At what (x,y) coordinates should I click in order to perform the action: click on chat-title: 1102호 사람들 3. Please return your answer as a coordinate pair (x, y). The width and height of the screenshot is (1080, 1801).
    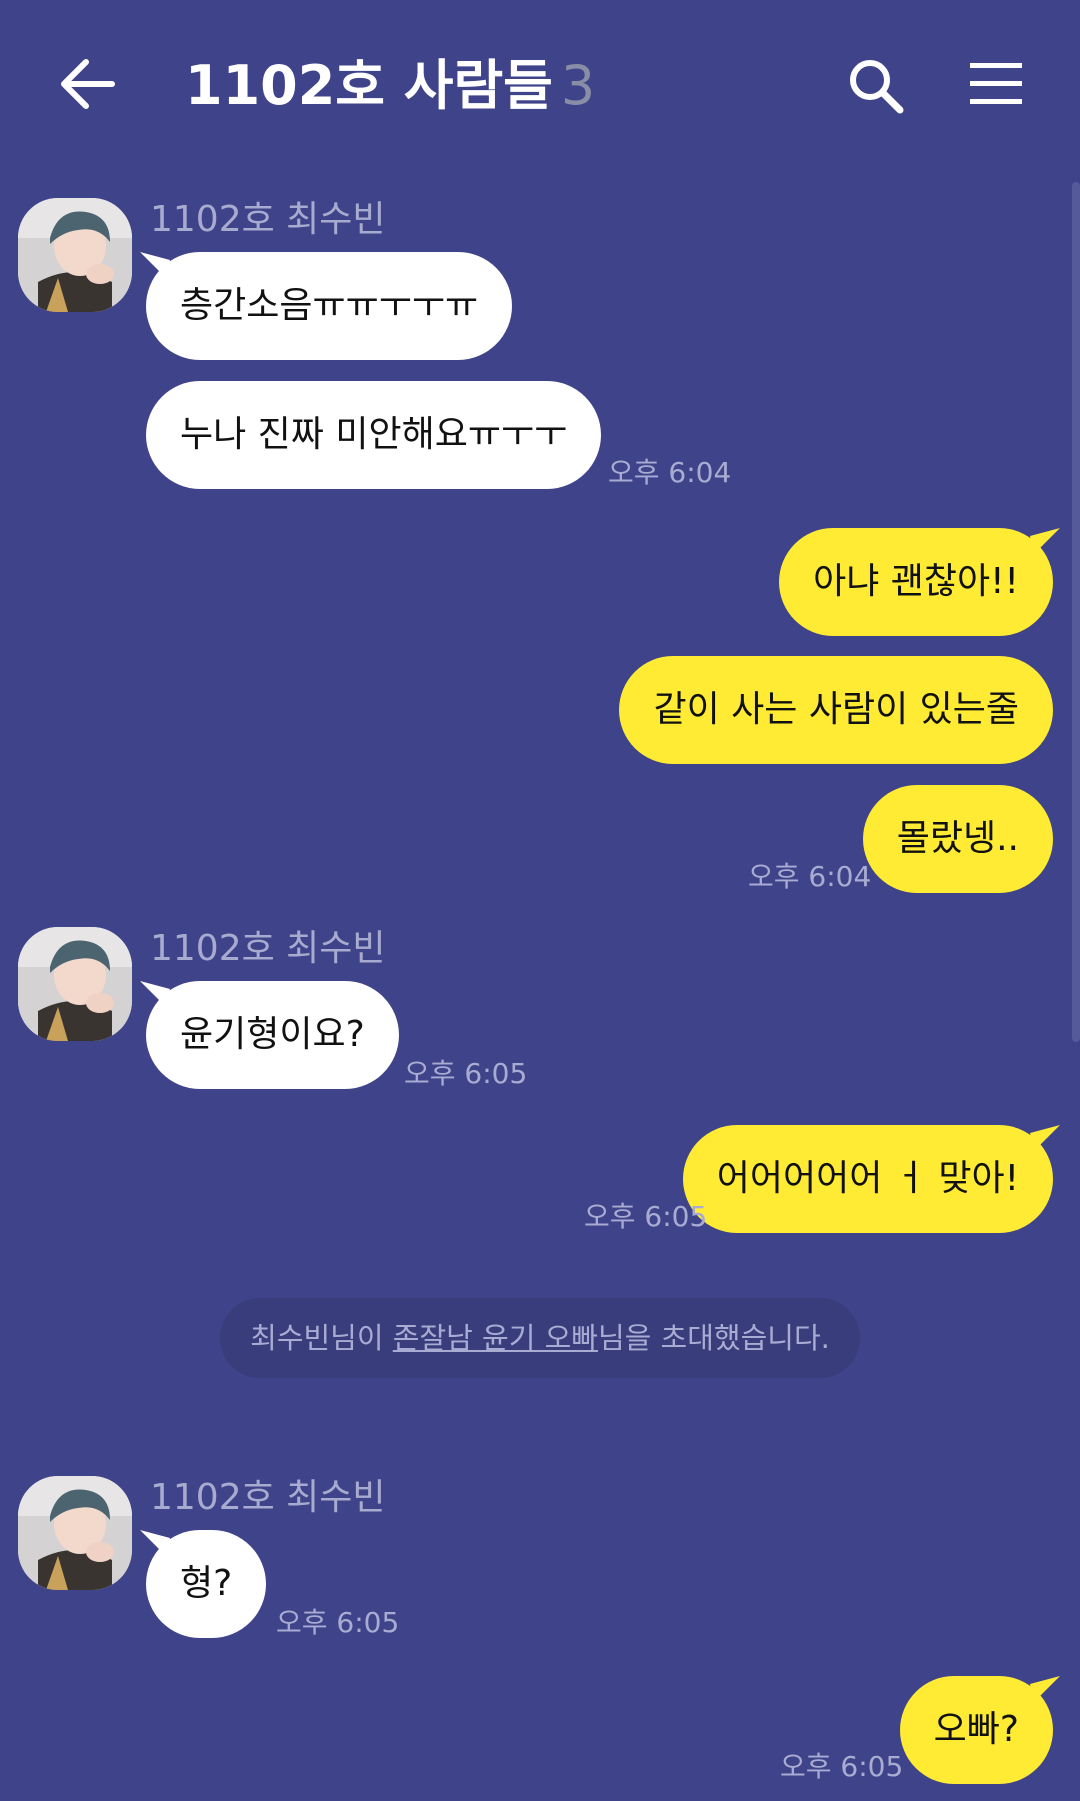
    Looking at the image, I should click on (390, 86).